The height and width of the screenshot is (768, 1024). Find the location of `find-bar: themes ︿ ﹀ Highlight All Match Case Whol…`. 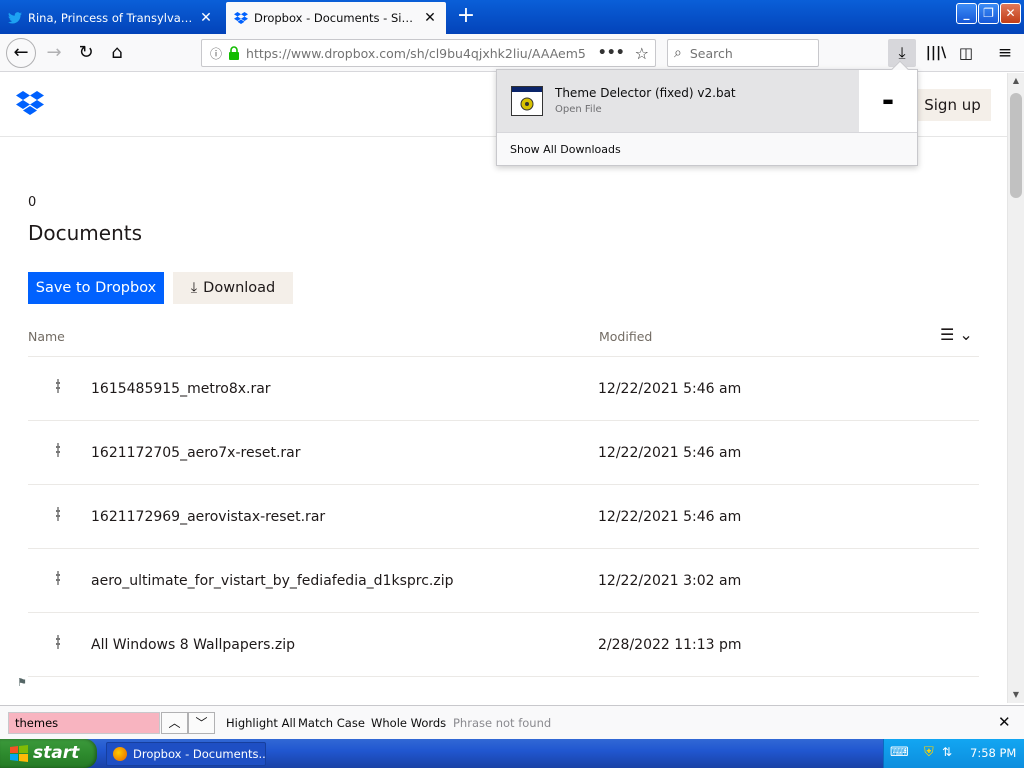

find-bar: themes ︿ ﹀ Highlight All Match Case Whol… is located at coordinates (512, 722).